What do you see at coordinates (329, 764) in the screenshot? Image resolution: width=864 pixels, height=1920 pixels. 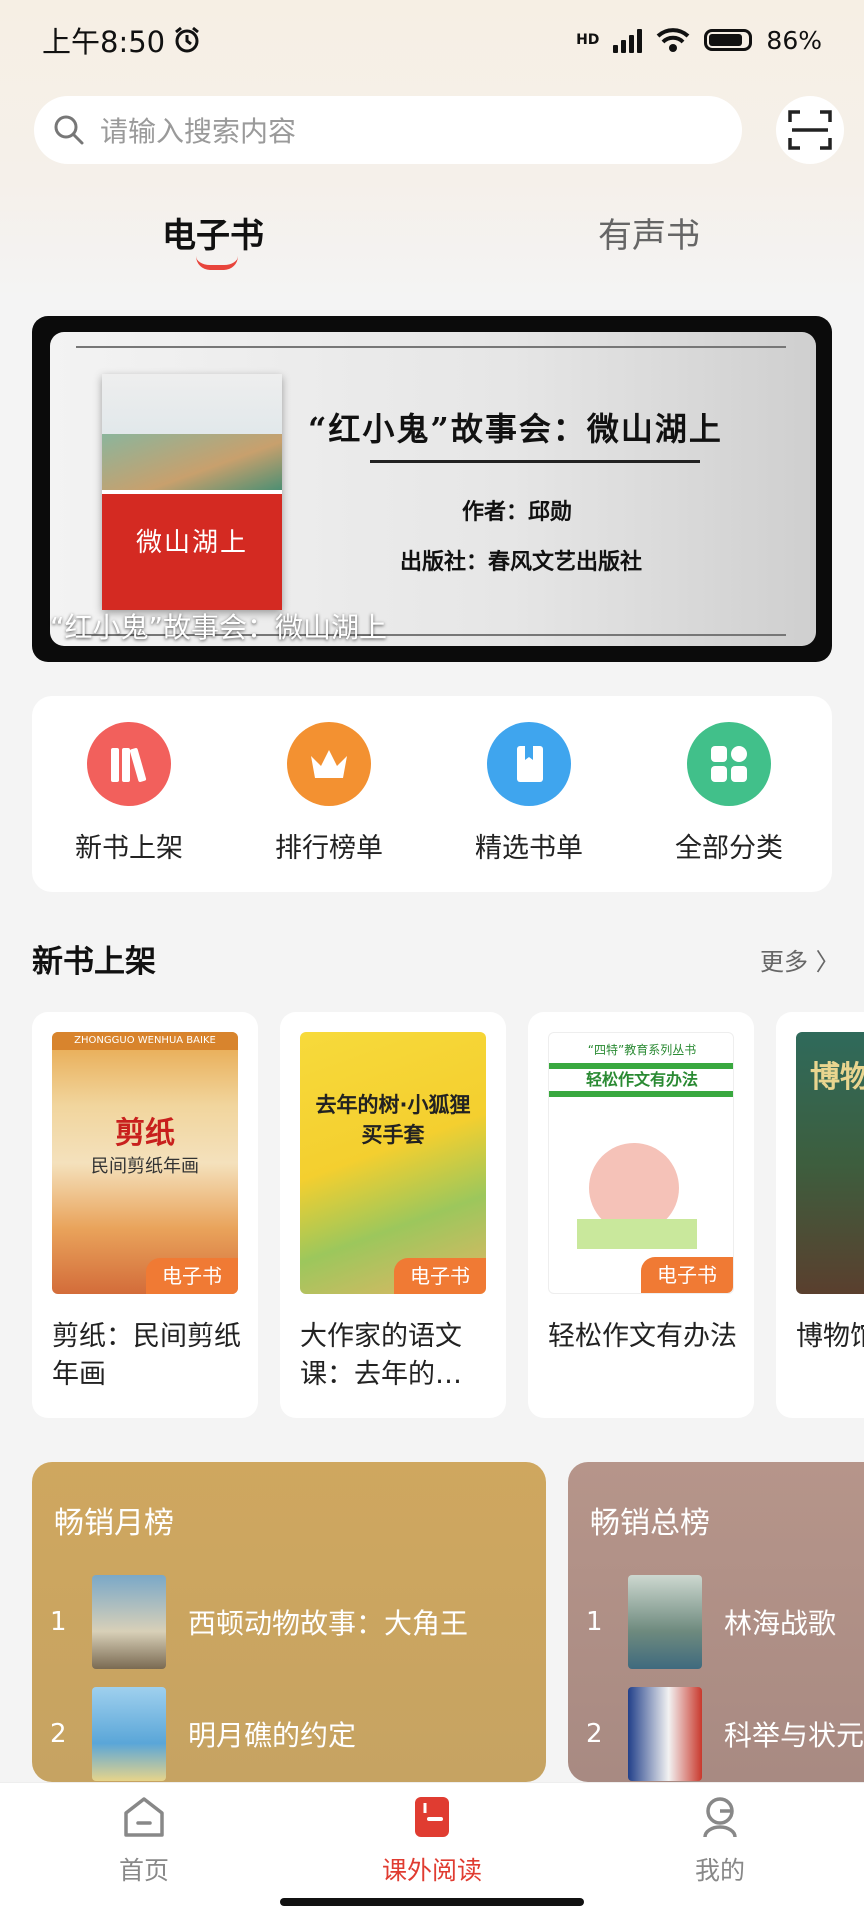 I see `crown-icon` at bounding box center [329, 764].